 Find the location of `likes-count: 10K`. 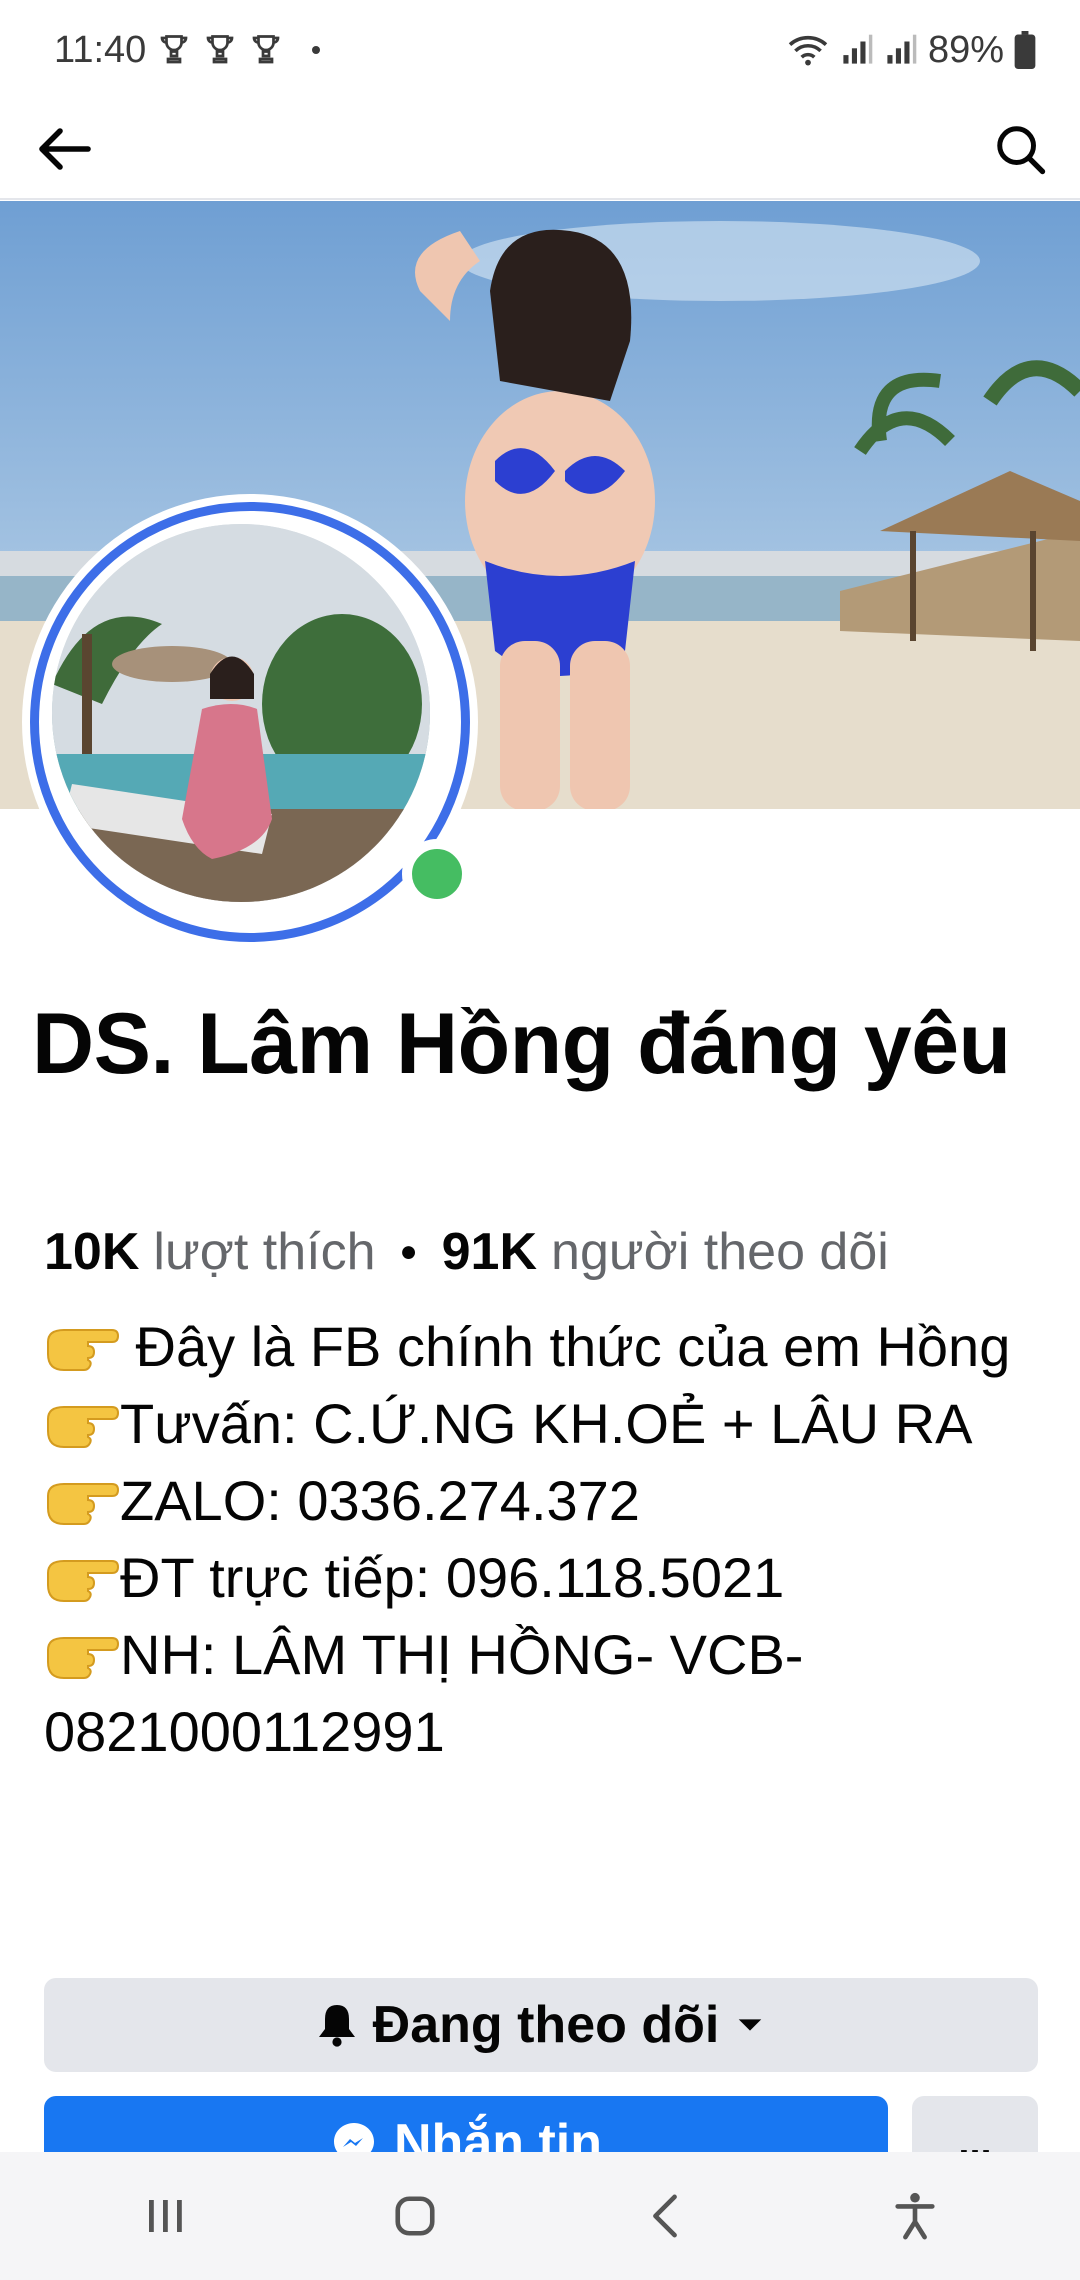

likes-count: 10K is located at coordinates (92, 1252).